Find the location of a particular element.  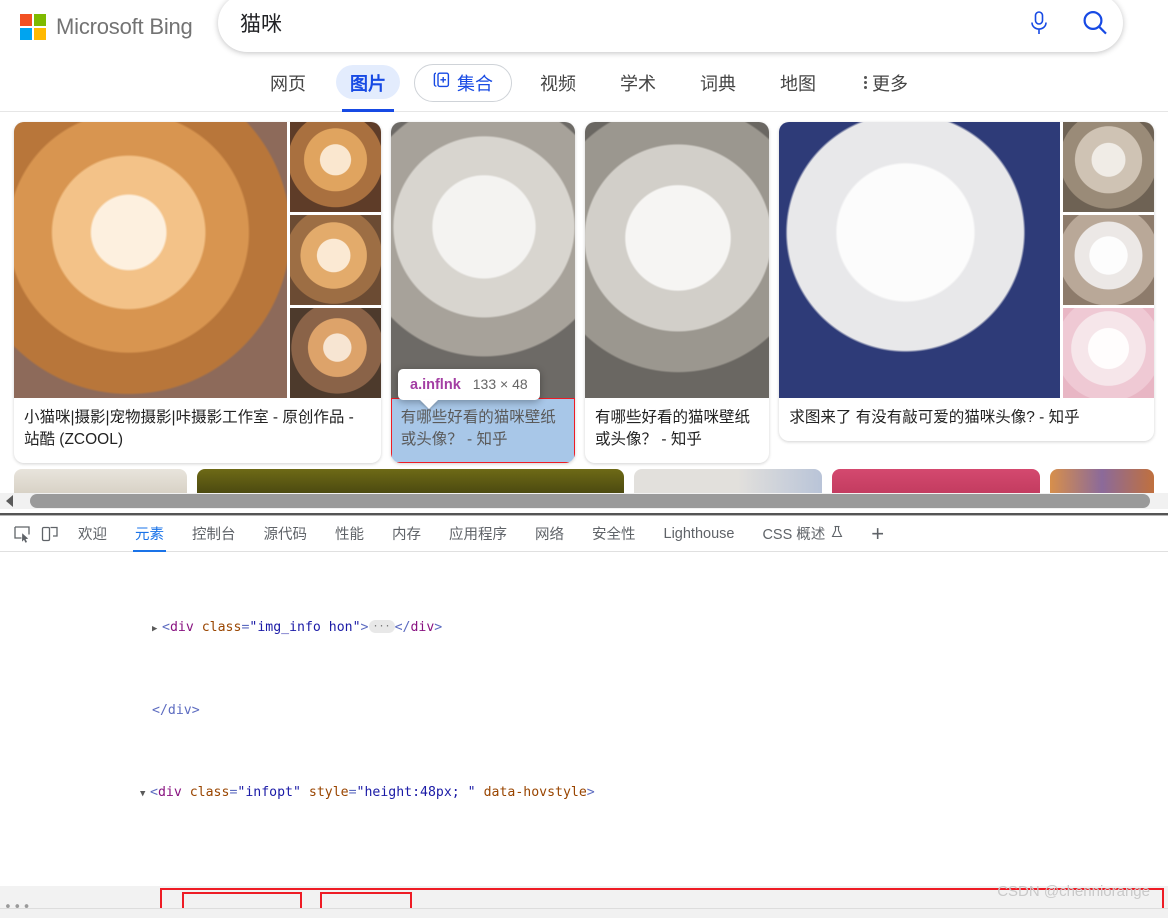

tab-label: 网络 is located at coordinates (549, 535).